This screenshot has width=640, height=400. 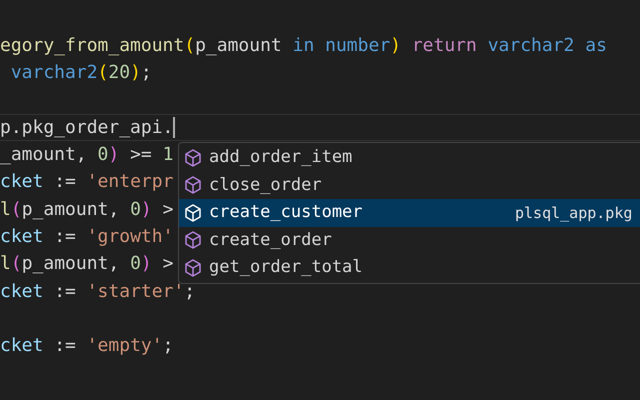 What do you see at coordinates (409, 240) in the screenshot?
I see `suggestion-item: create_order` at bounding box center [409, 240].